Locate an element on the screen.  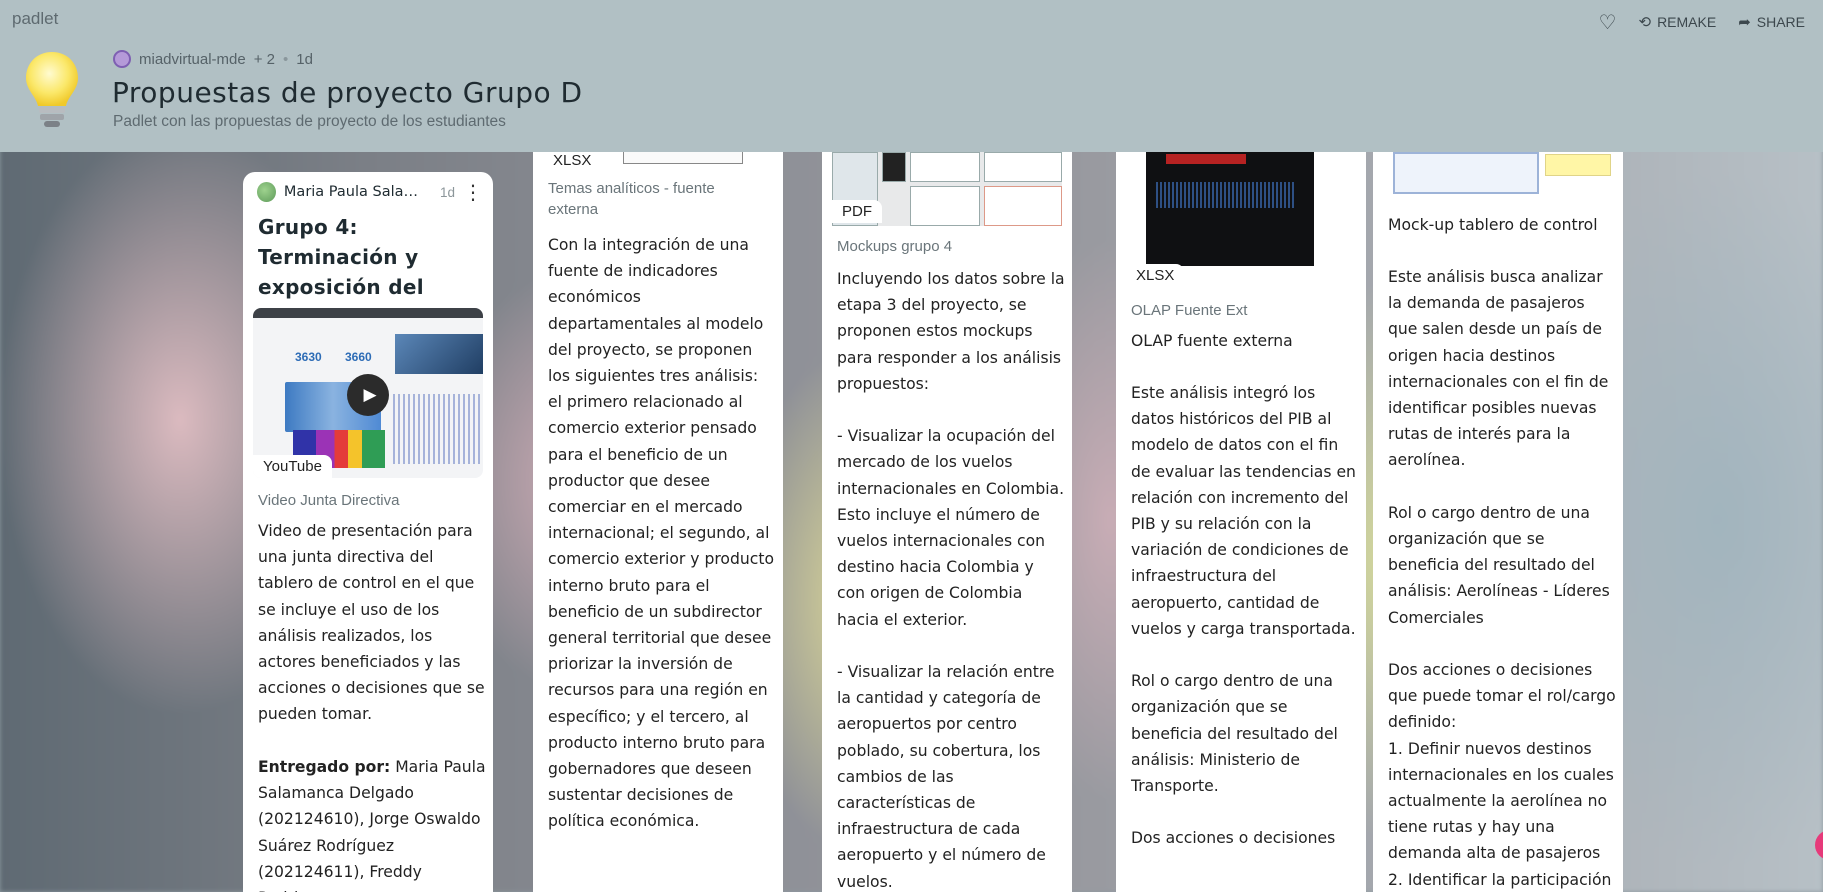
dashboard-header is located at coordinates (1206, 159).